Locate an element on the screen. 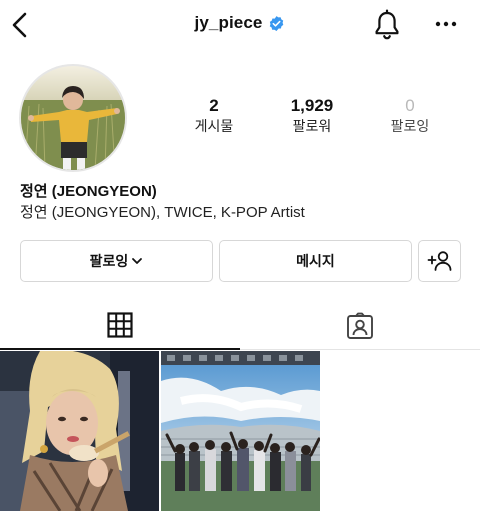 The image size is (480, 518). following-button-label: 팔로잉 is located at coordinates (109, 261).